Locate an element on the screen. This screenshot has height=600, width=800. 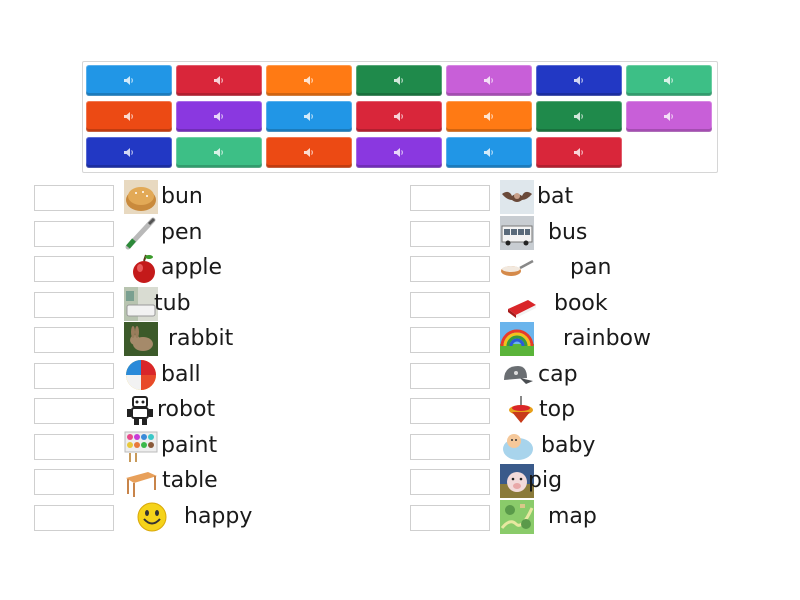
bat-icon is located at coordinates (517, 197).